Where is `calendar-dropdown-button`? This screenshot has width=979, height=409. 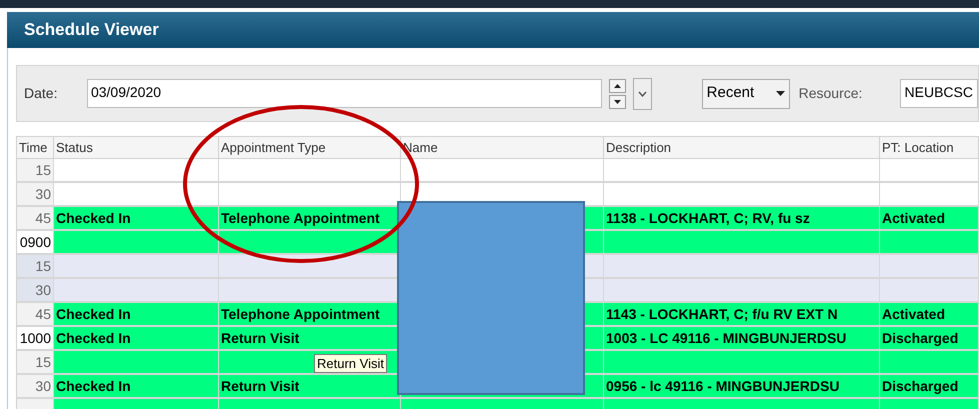
calendar-dropdown-button is located at coordinates (642, 94).